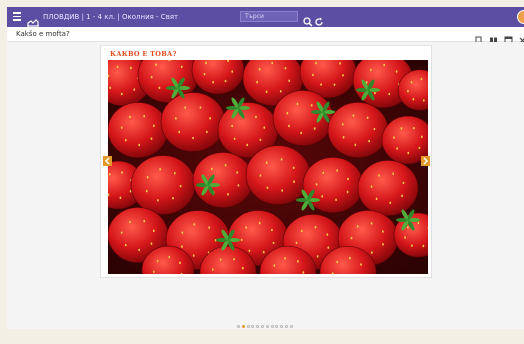 This screenshot has width=524, height=344. Describe the element at coordinates (425, 161) in the screenshot. I see `next-arrow-icon` at that location.